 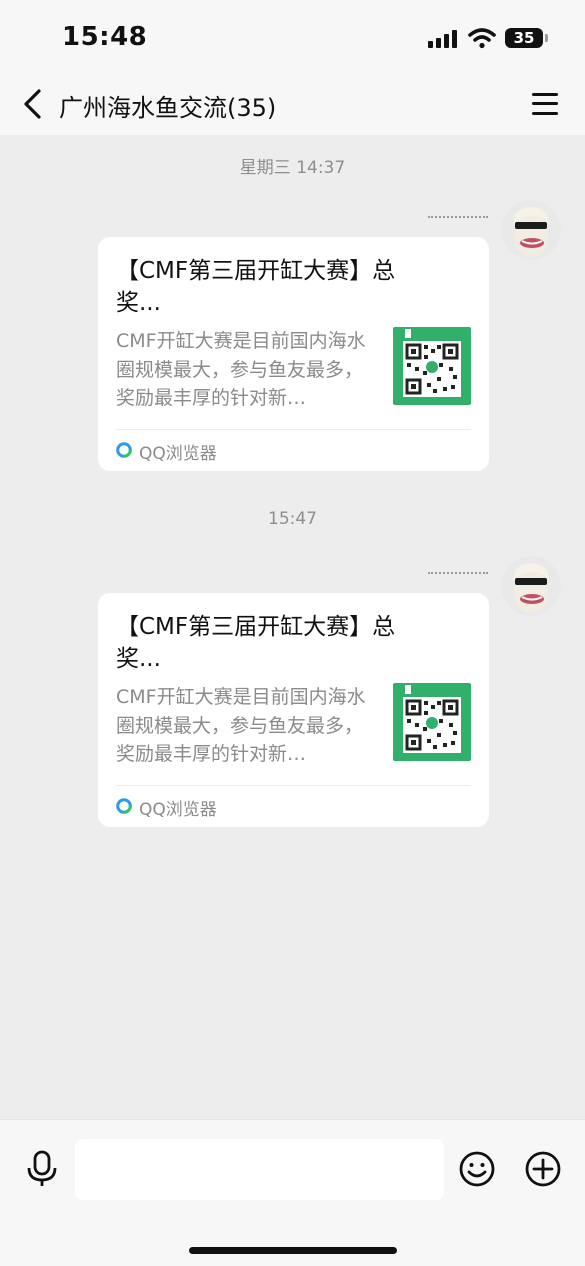 What do you see at coordinates (168, 108) in the screenshot?
I see `chat-title: 广州海水鱼交流(35)` at bounding box center [168, 108].